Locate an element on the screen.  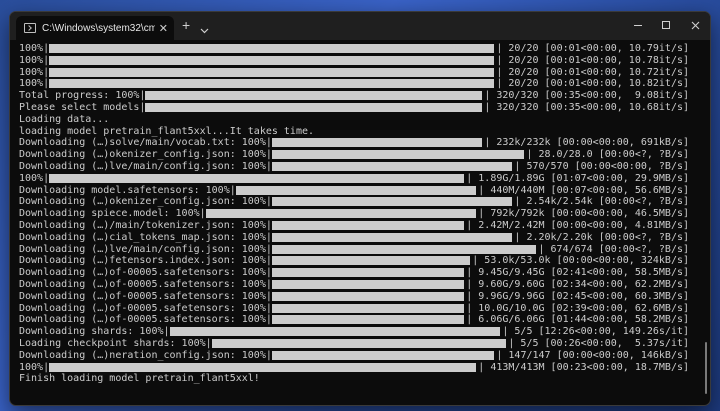
tab-title: C:\Windows\system32\cmd.e is located at coordinates (98, 28).